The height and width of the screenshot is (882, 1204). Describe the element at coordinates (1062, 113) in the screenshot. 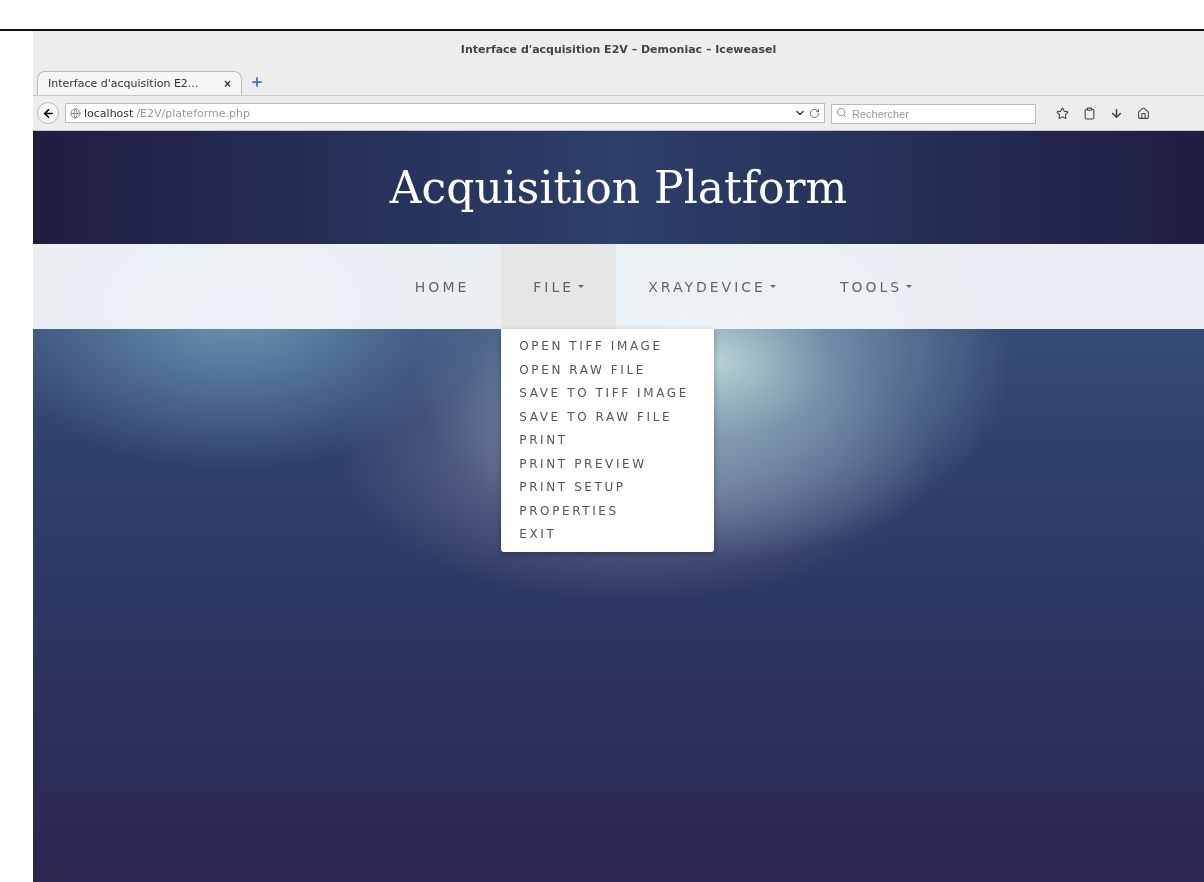

I see `star-icon` at that location.